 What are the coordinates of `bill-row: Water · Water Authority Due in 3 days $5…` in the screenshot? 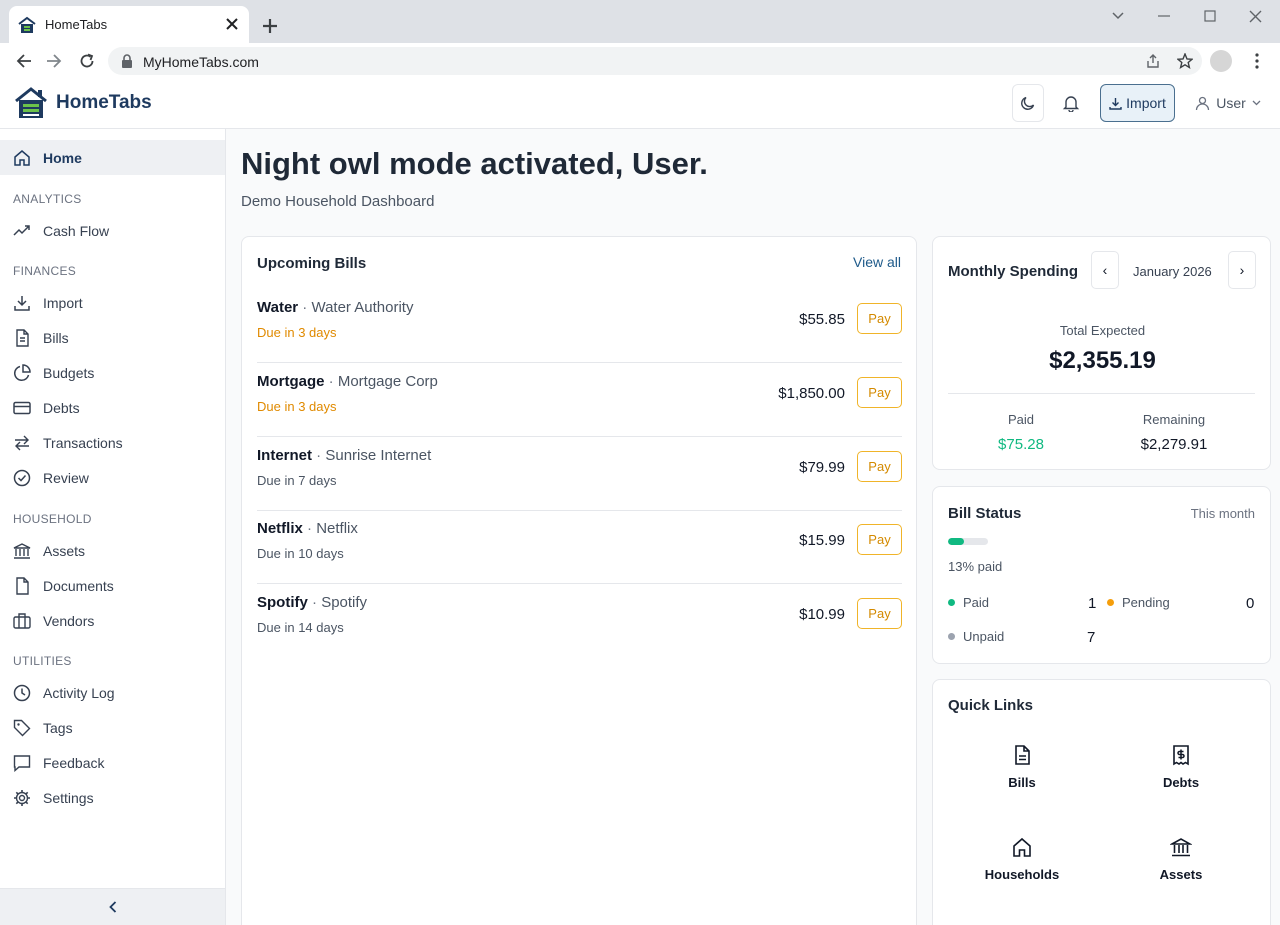 It's located at (579, 326).